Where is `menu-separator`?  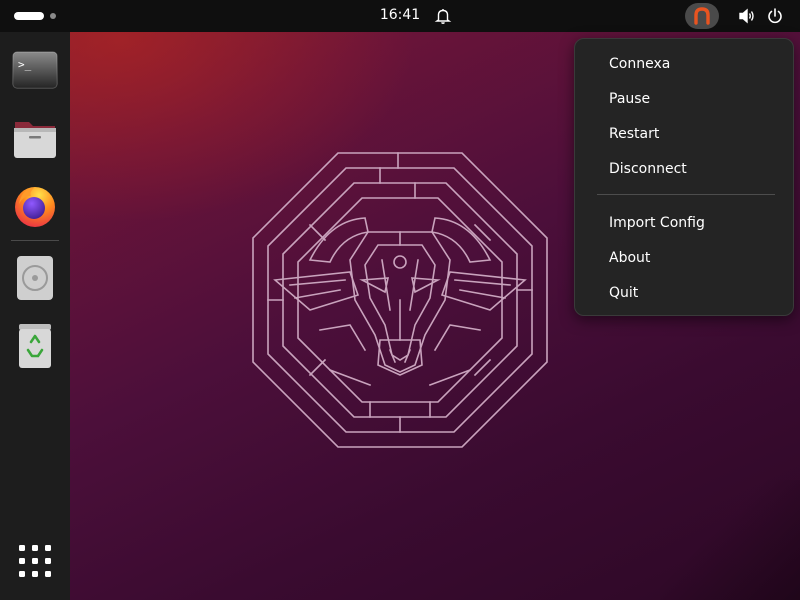
menu-separator is located at coordinates (686, 194).